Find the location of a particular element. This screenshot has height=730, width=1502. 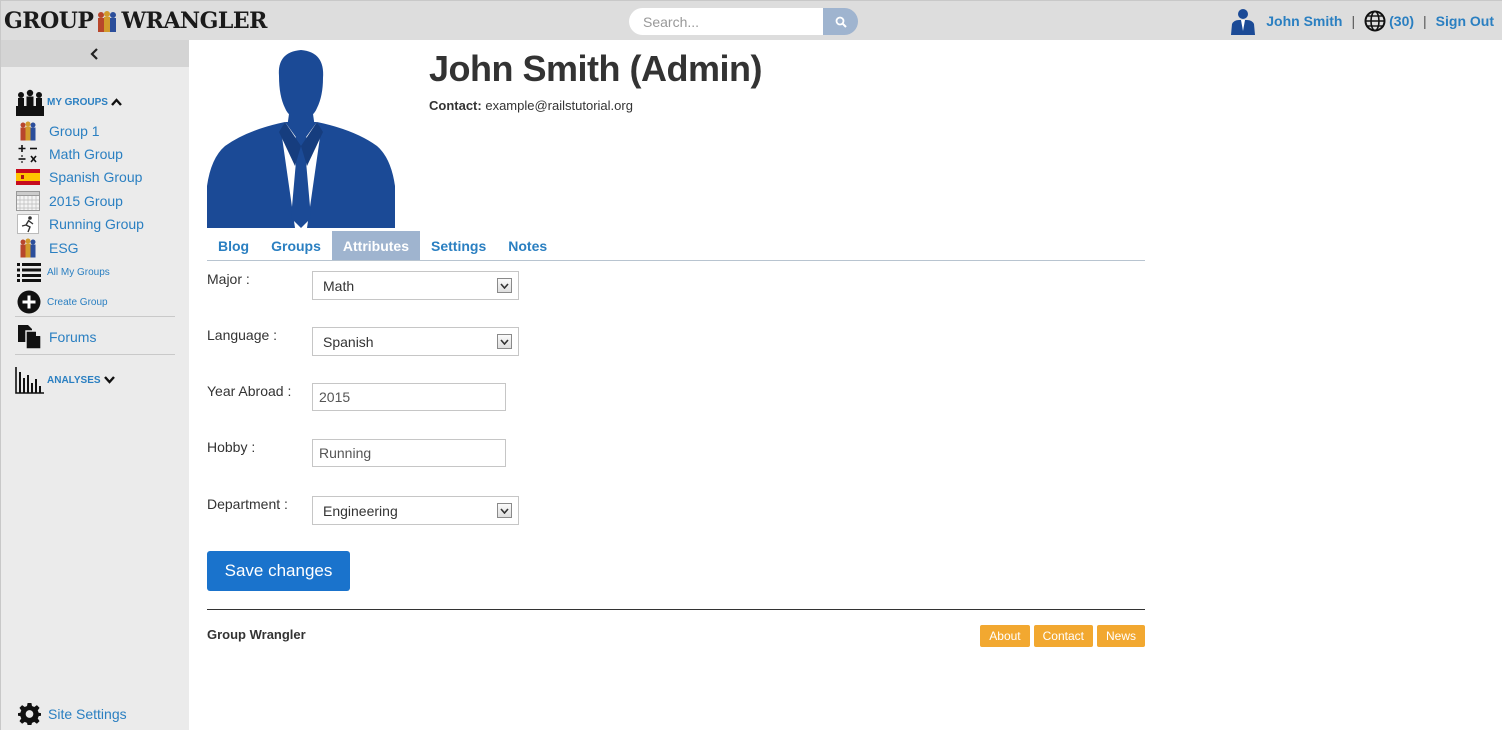

hobby-input is located at coordinates (409, 453).